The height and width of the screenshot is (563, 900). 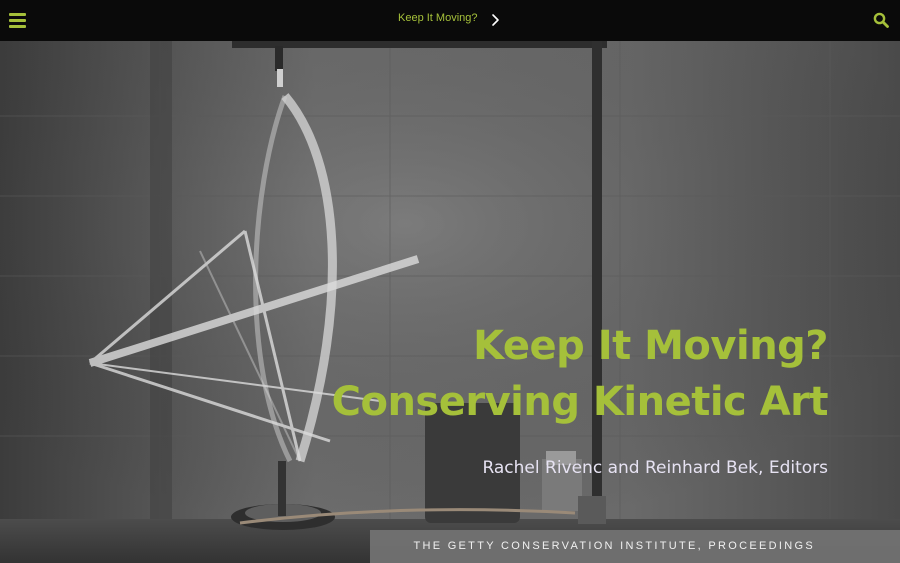 I want to click on hamburger-menu-icon, so click(x=18, y=20).